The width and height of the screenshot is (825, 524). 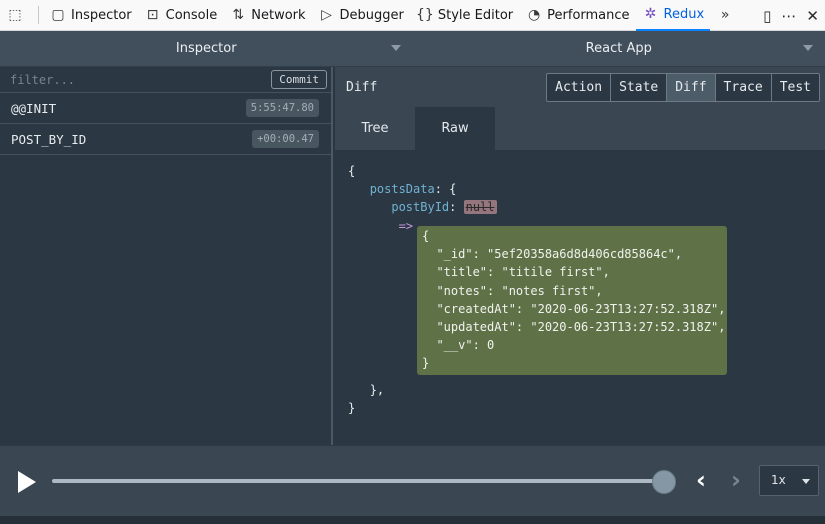 I want to click on action-time: +00:00.47, so click(x=285, y=139).